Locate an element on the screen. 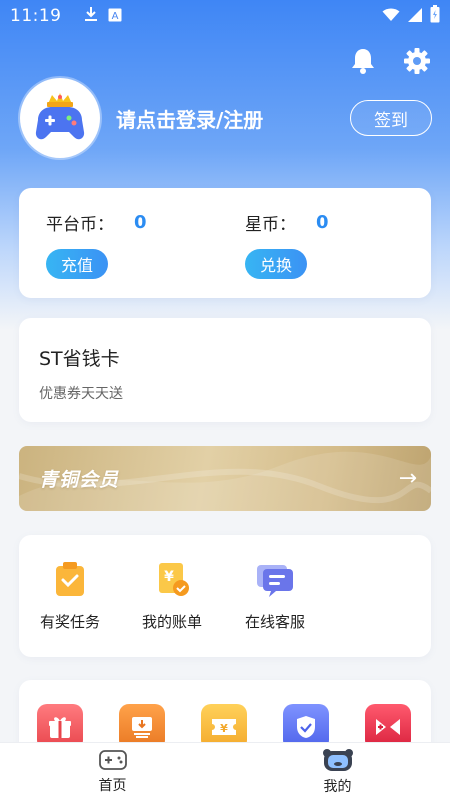 This screenshot has height=800, width=450. profile-face-icon is located at coordinates (337, 759).